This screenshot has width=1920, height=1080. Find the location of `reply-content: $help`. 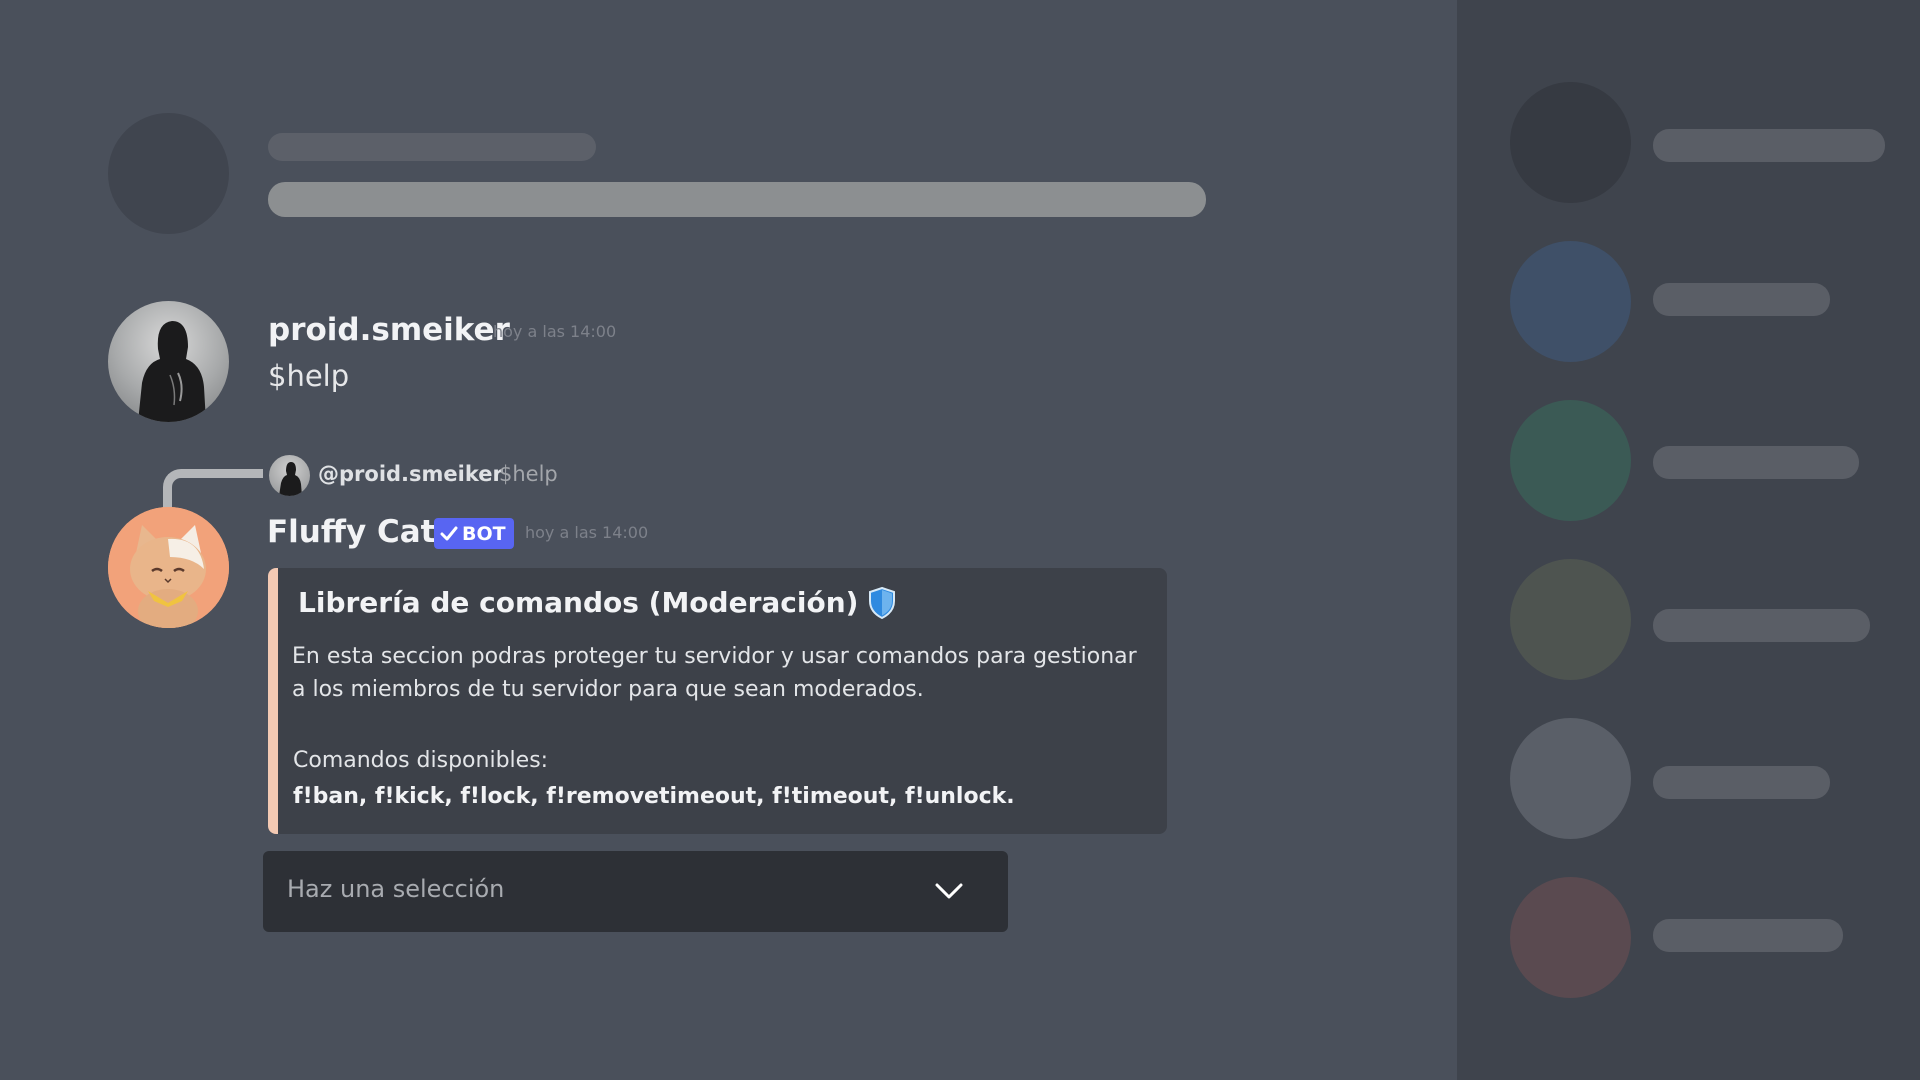

reply-content: $help is located at coordinates (528, 474).